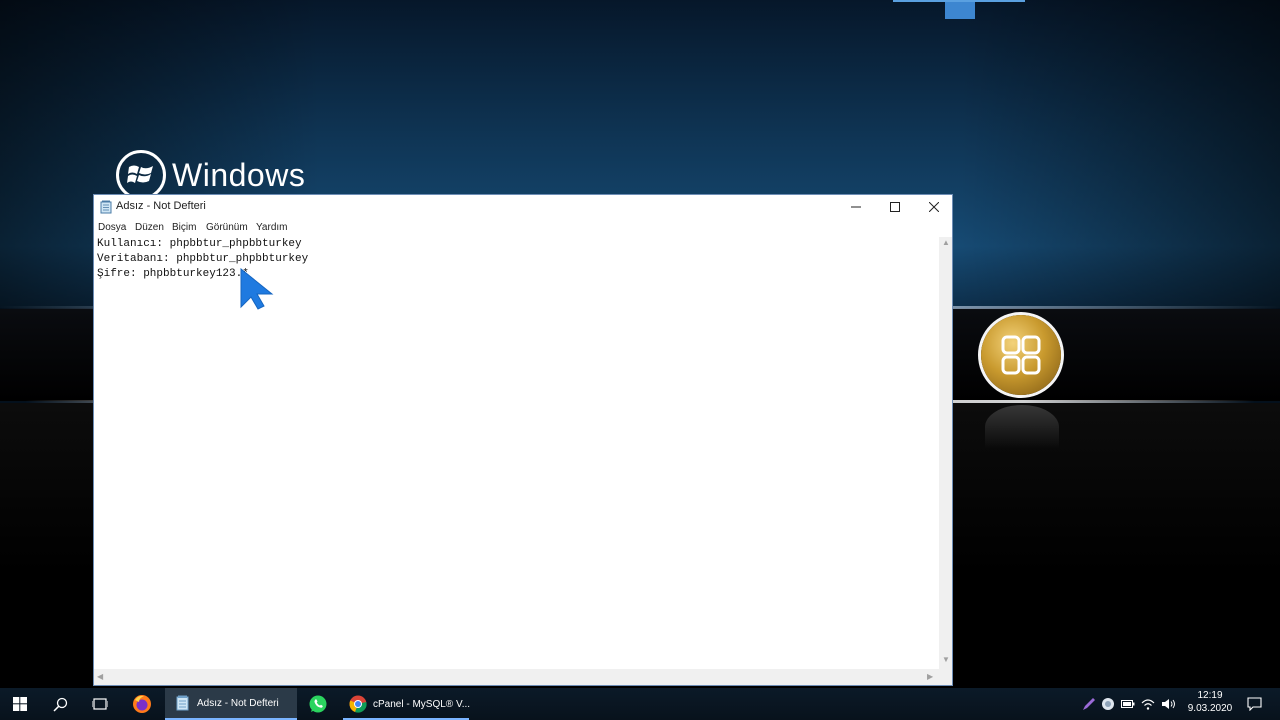  I want to click on close-button, so click(933, 207).